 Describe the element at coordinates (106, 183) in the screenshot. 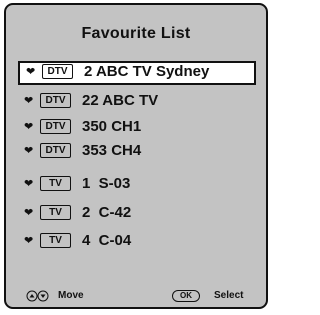

I see `channel-label: 1 S-03` at that location.